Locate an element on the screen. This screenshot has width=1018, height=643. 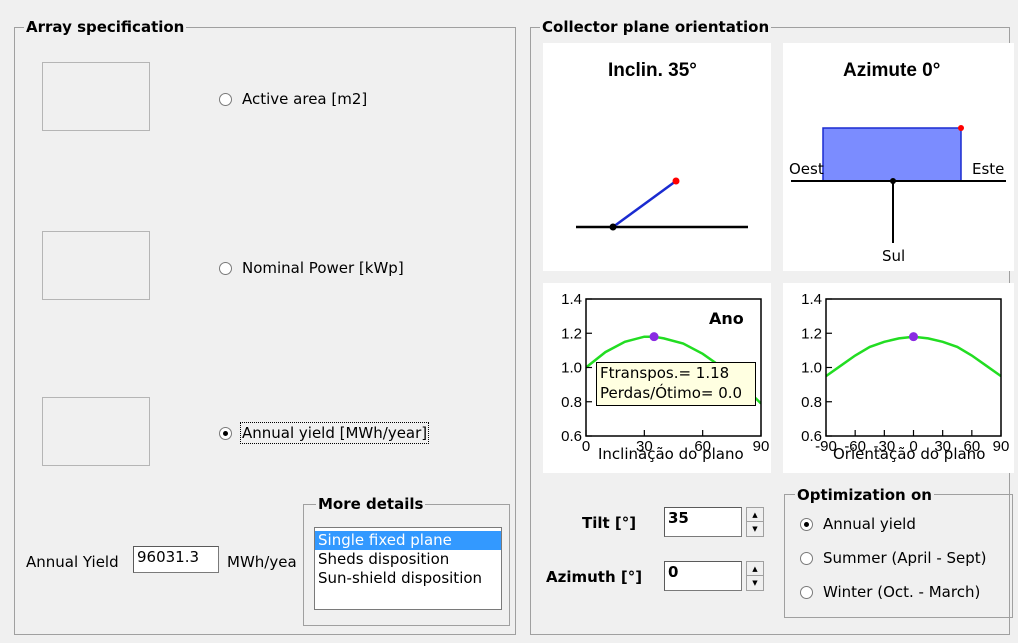
tooltip-line-2: Perdas/Ótimo= 0.0 is located at coordinates (671, 393).